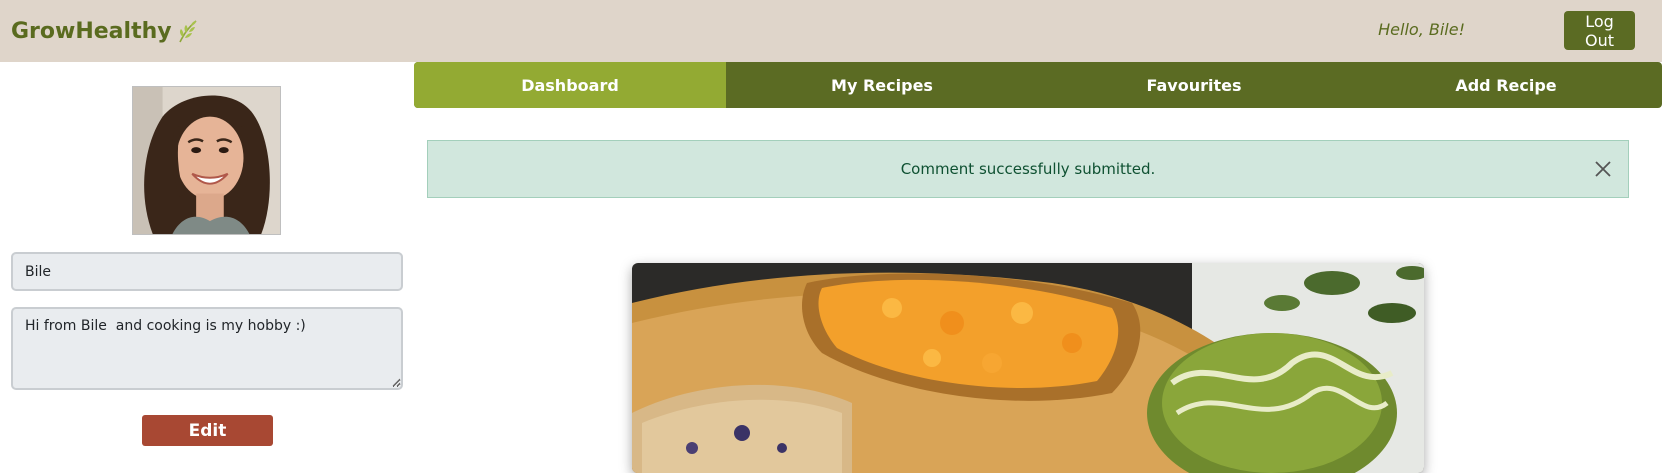 The image size is (1662, 473). What do you see at coordinates (207, 348) in the screenshot?
I see `profile-bio-field: Hi from Bile and cooking is my hobby :)` at bounding box center [207, 348].